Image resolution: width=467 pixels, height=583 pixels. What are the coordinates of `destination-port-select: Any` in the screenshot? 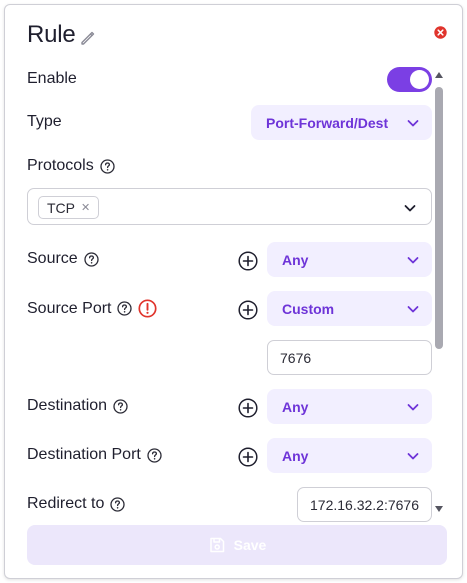 It's located at (349, 455).